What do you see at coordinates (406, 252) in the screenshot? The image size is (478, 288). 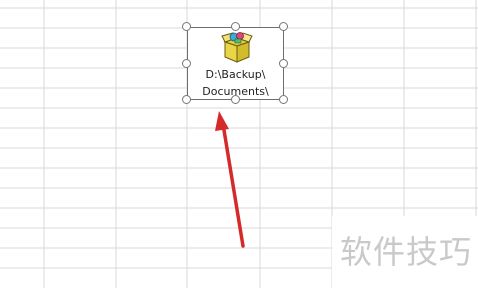 I see `watermark-text: 软件技巧` at bounding box center [406, 252].